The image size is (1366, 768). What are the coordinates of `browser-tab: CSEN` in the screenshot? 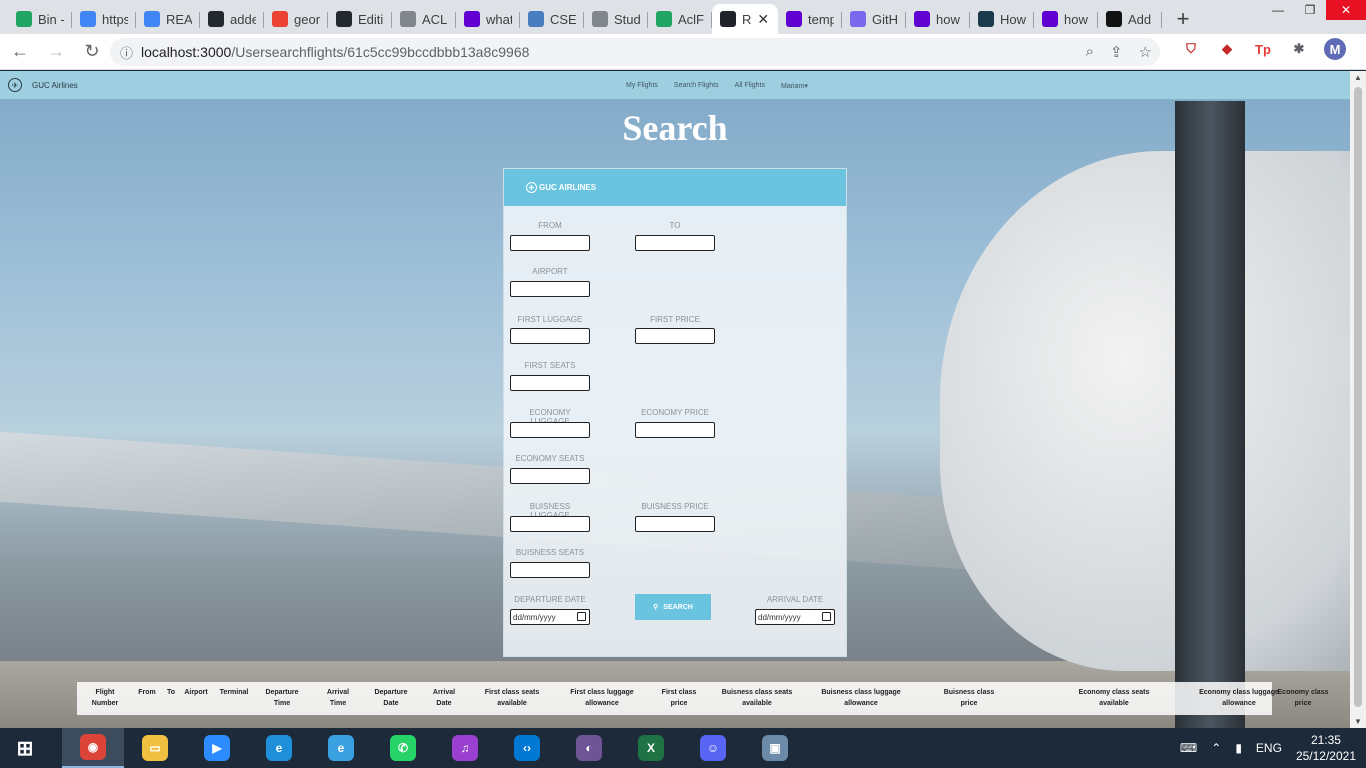 It's located at (552, 19).